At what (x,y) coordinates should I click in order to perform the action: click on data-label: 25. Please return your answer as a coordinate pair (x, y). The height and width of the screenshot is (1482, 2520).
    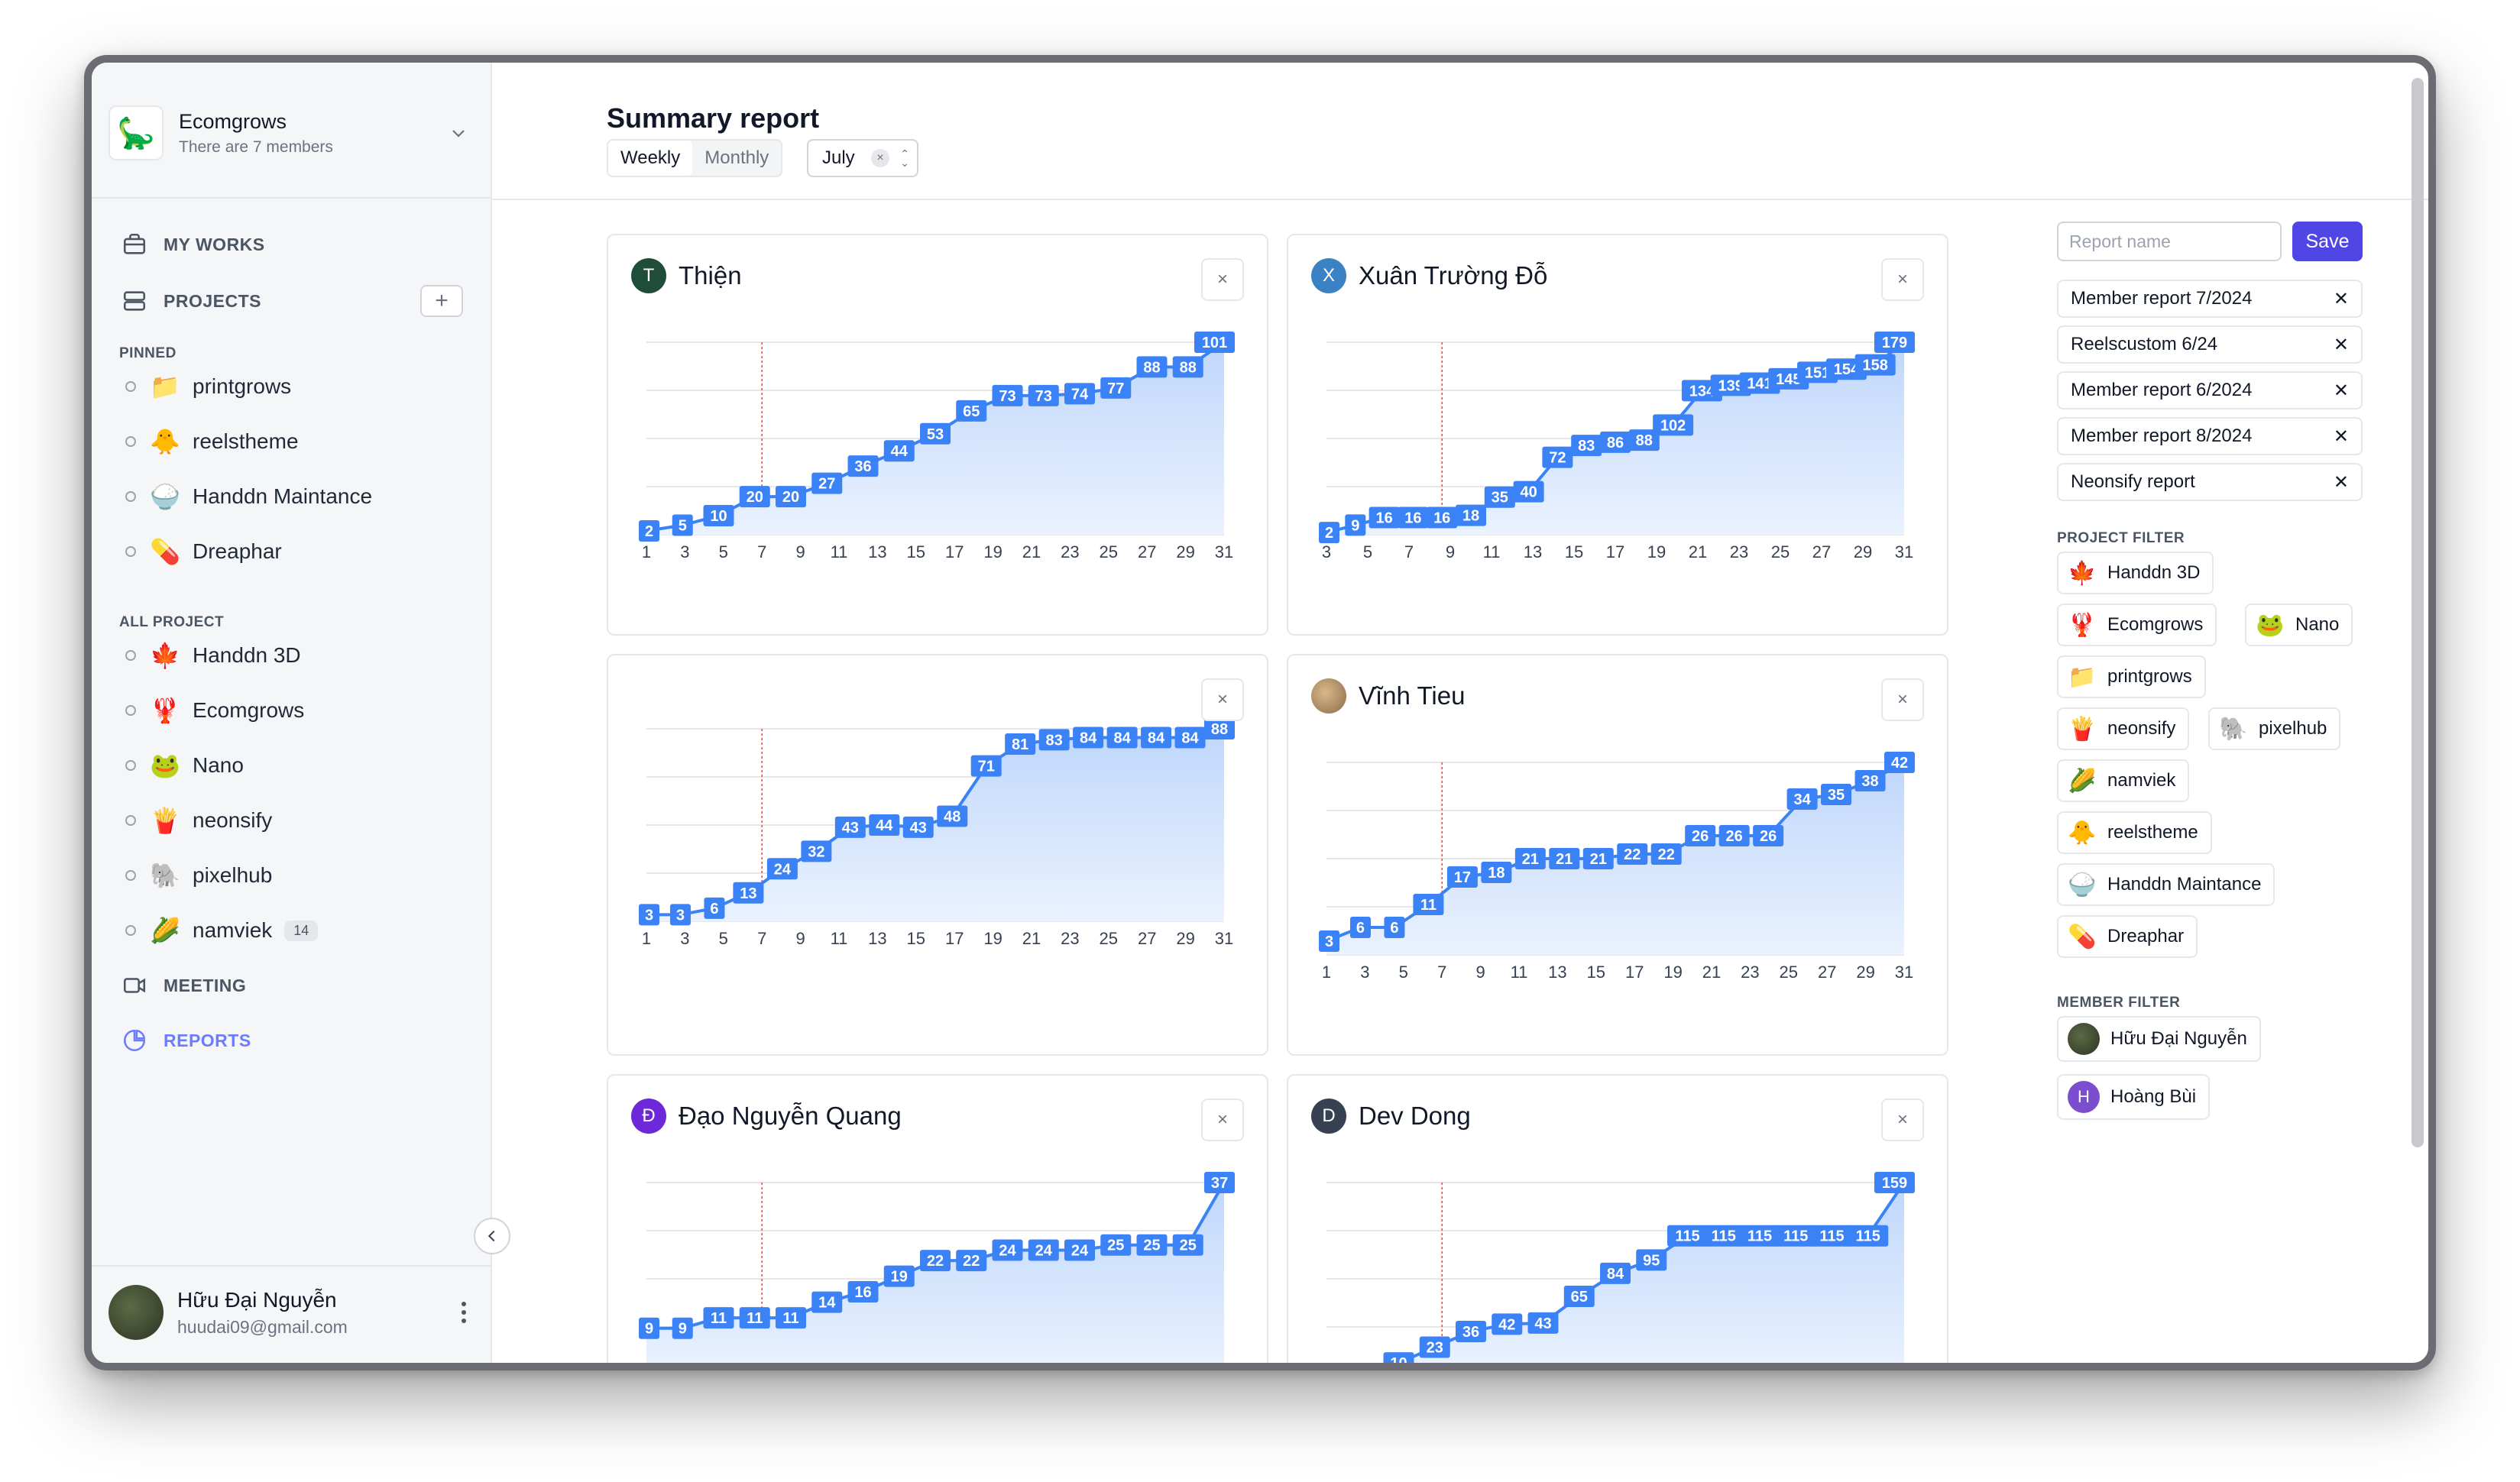
    Looking at the image, I should click on (1115, 1246).